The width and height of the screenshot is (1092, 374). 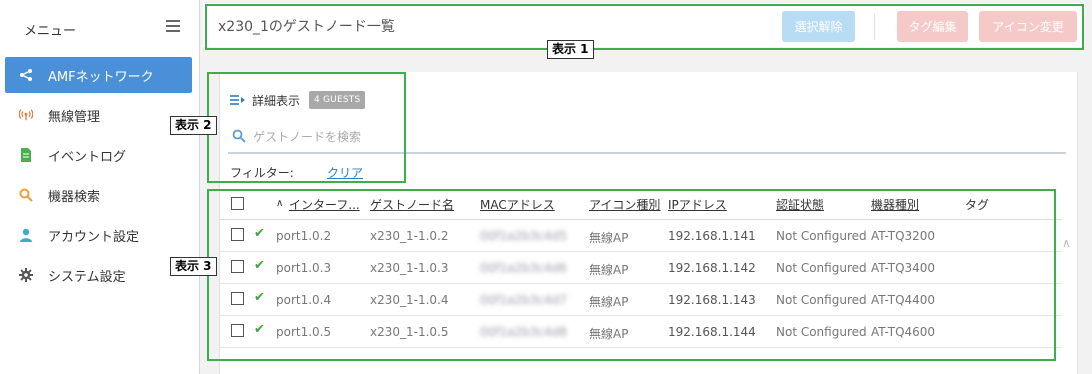 I want to click on sidebar-item-device-search: 機器検索, so click(x=98, y=195).